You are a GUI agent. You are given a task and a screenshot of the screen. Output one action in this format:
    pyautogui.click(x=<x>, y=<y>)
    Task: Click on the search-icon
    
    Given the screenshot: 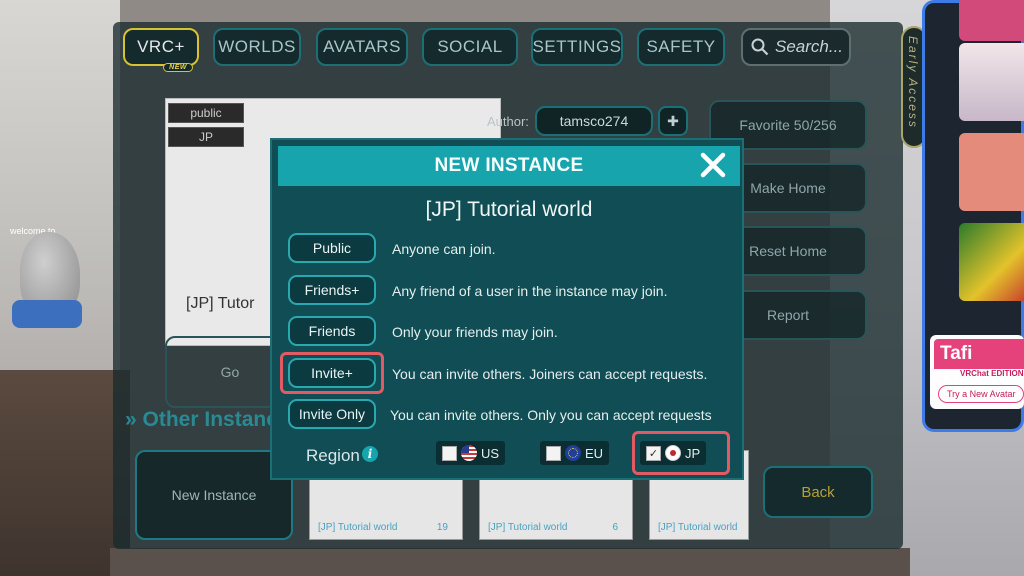 What is the action you would take?
    pyautogui.click(x=760, y=47)
    